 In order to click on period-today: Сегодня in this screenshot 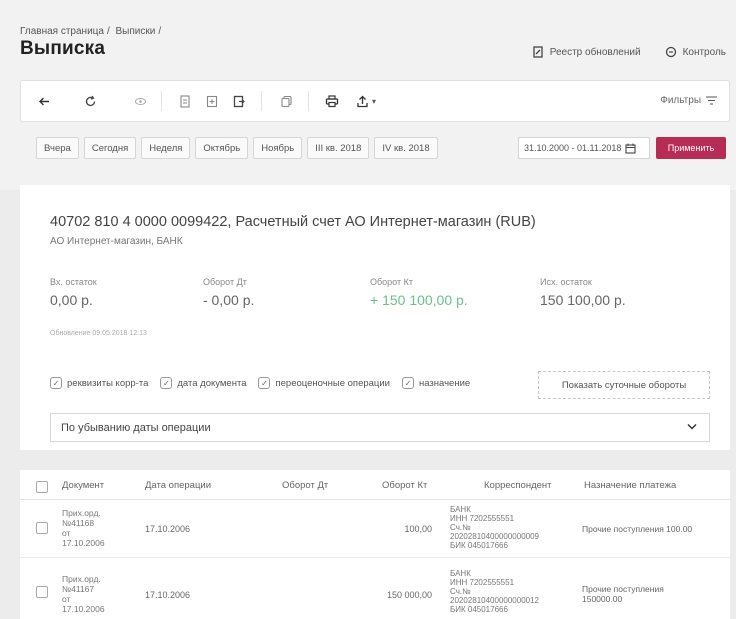, I will do `click(110, 148)`.